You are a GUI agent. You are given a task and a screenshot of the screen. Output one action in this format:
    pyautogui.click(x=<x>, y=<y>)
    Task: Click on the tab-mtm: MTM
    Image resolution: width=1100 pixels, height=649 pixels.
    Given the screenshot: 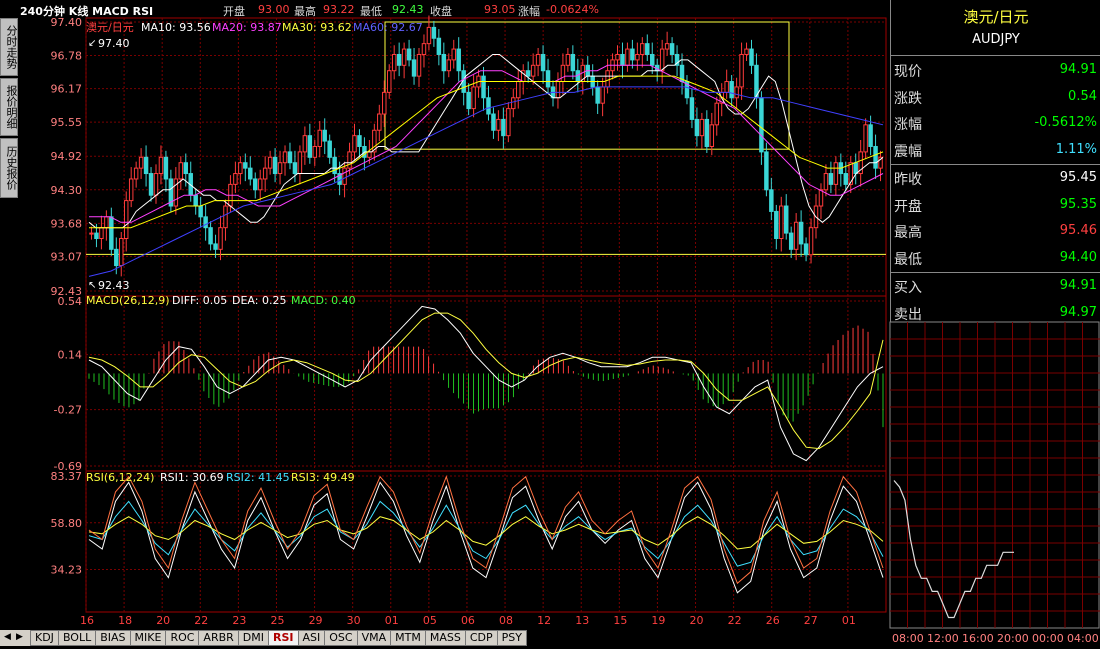 What is the action you would take?
    pyautogui.click(x=408, y=638)
    